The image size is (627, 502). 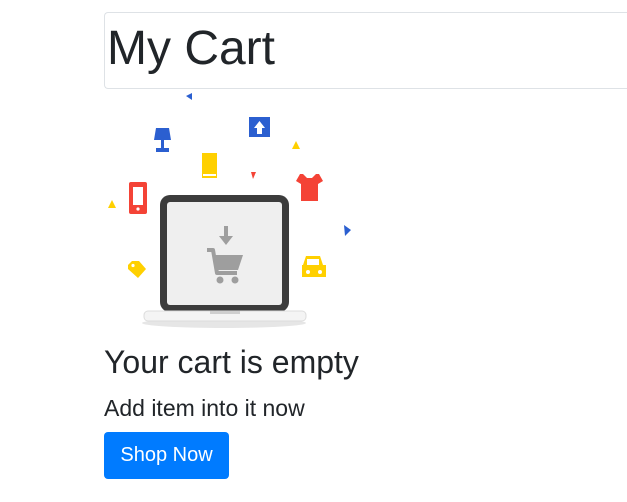 What do you see at coordinates (204, 408) in the screenshot?
I see `empty-cart-subtext: Add item into it now` at bounding box center [204, 408].